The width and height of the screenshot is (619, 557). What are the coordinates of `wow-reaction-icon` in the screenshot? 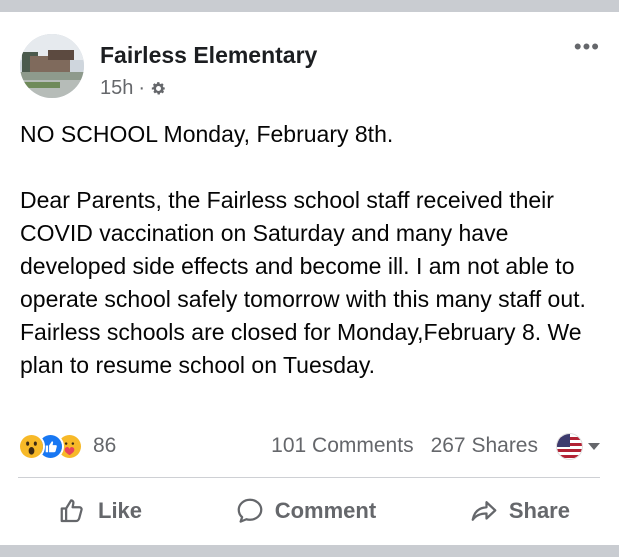 It's located at (31, 446).